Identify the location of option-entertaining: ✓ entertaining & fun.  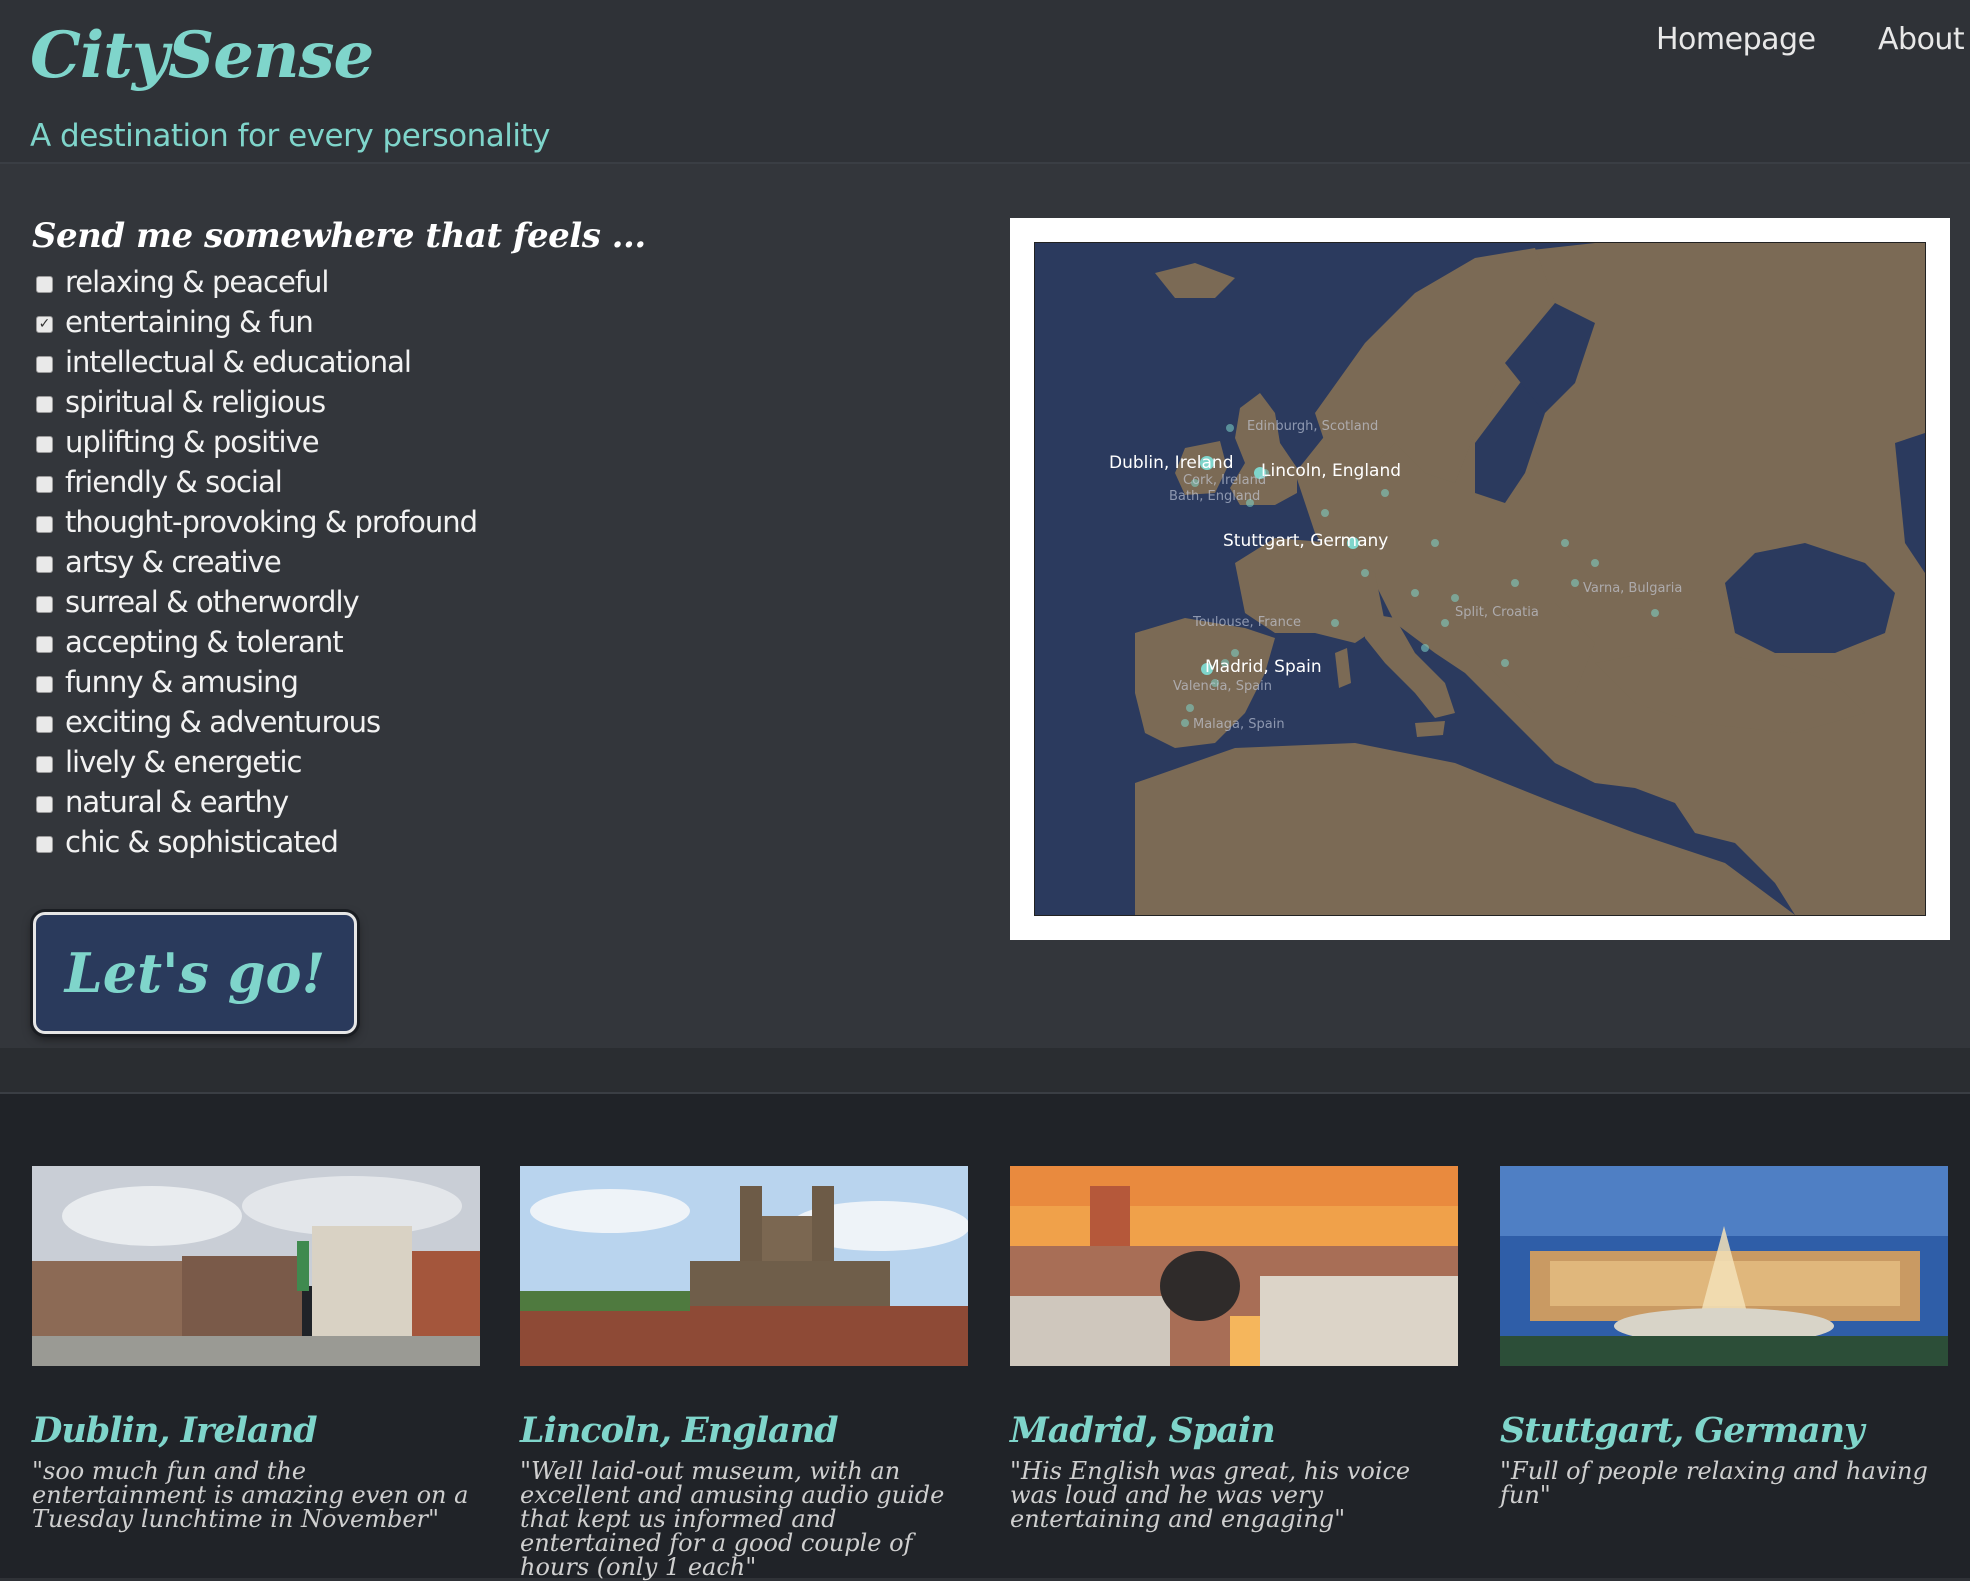
(256, 322).